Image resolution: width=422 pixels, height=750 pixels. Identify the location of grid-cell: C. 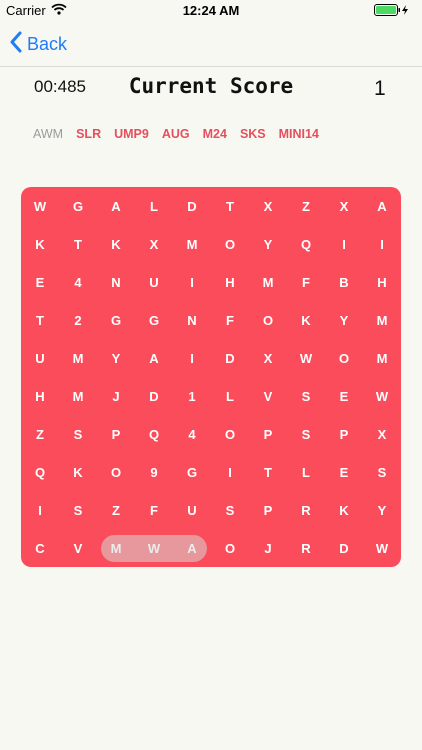
(40, 548).